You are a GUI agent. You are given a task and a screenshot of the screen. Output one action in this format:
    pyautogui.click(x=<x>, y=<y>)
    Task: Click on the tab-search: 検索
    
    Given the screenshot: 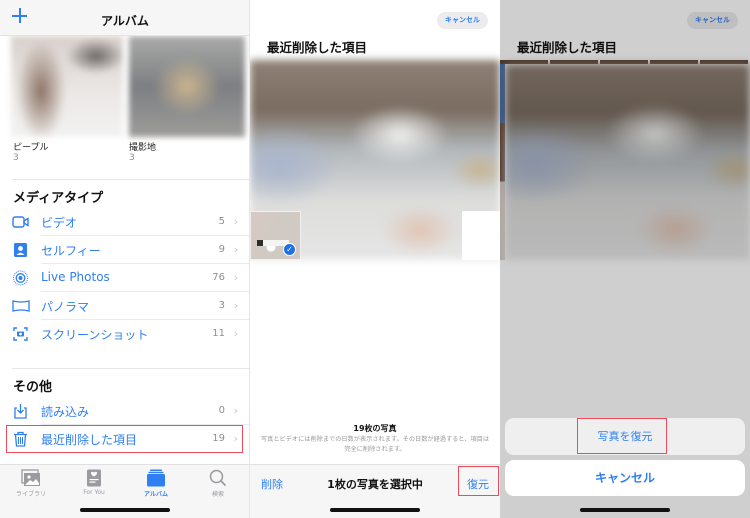 What is the action you would take?
    pyautogui.click(x=218, y=485)
    